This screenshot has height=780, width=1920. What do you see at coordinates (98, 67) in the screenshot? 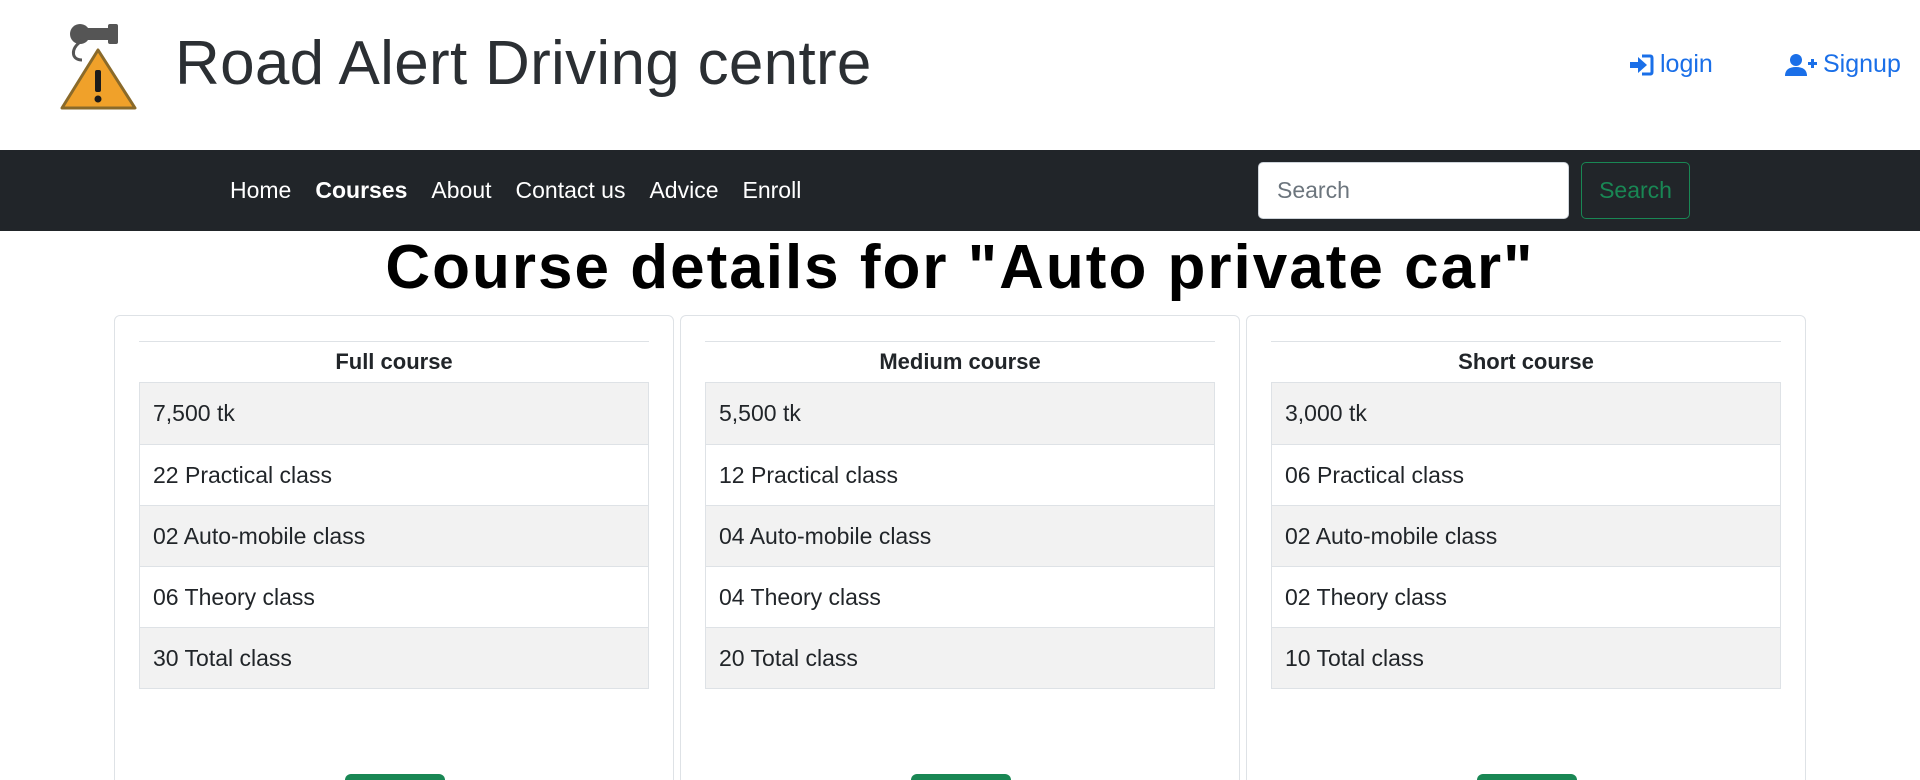
I see `warning-key-logo-icon` at bounding box center [98, 67].